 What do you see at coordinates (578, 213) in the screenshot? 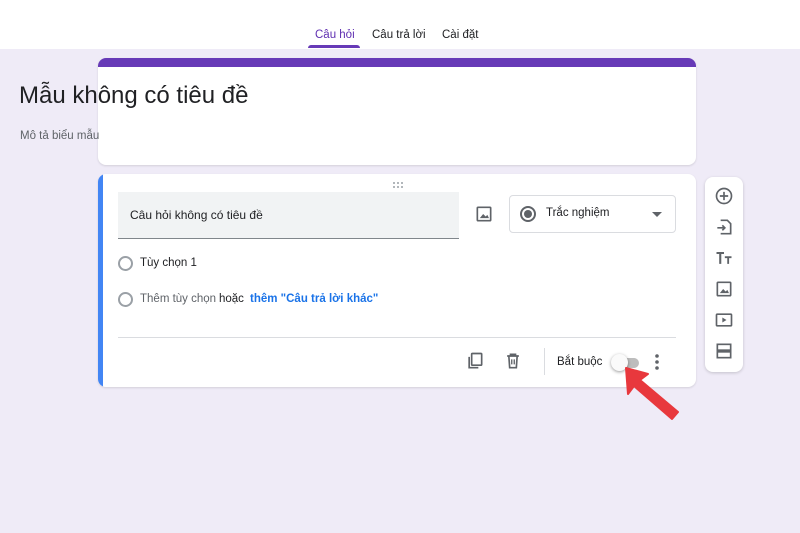
I see `question-type-label: Trắc nghiệm` at bounding box center [578, 213].